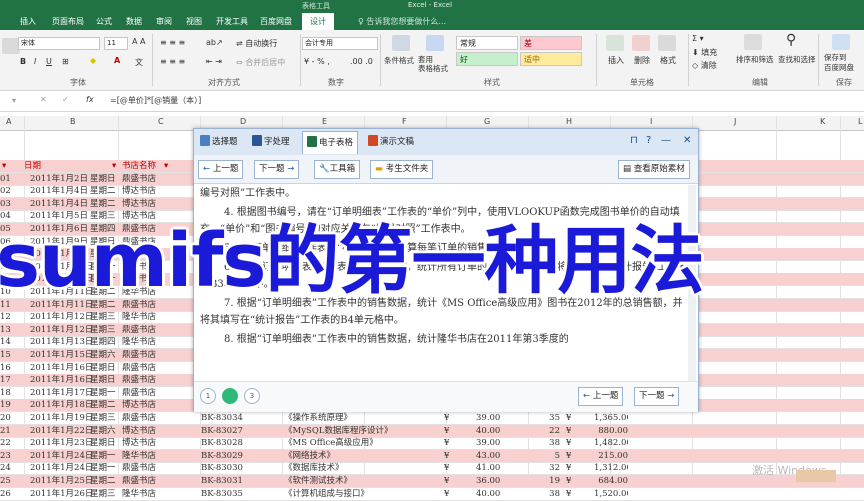 This screenshot has width=864, height=501. I want to click on style-neutral: 适中, so click(551, 59).